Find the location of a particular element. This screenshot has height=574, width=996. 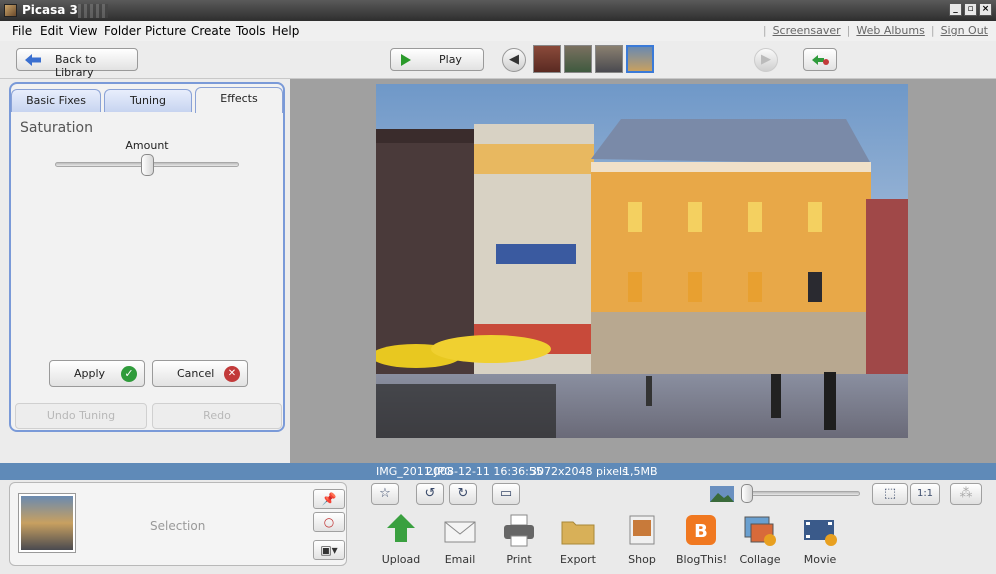

tab-tuning: Tuning is located at coordinates (148, 100).